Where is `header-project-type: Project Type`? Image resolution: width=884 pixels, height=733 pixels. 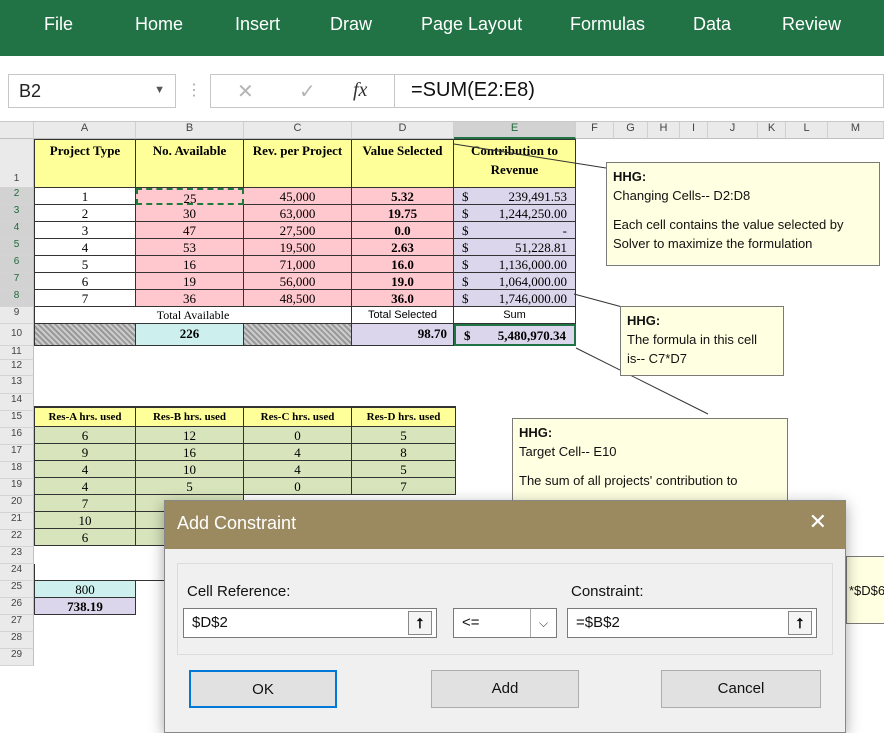 header-project-type: Project Type is located at coordinates (85, 163).